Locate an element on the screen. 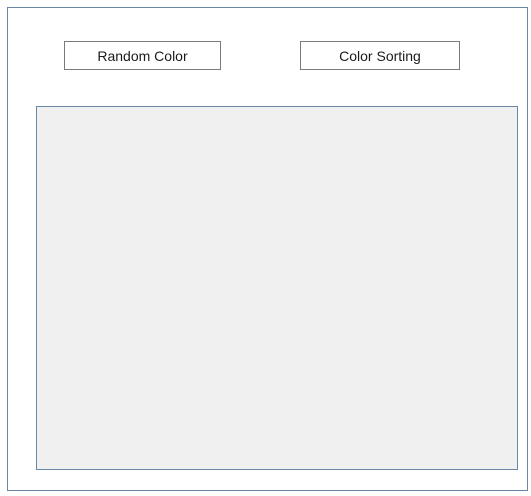 The height and width of the screenshot is (496, 531). color-sorting-button: Color Sorting is located at coordinates (380, 55).